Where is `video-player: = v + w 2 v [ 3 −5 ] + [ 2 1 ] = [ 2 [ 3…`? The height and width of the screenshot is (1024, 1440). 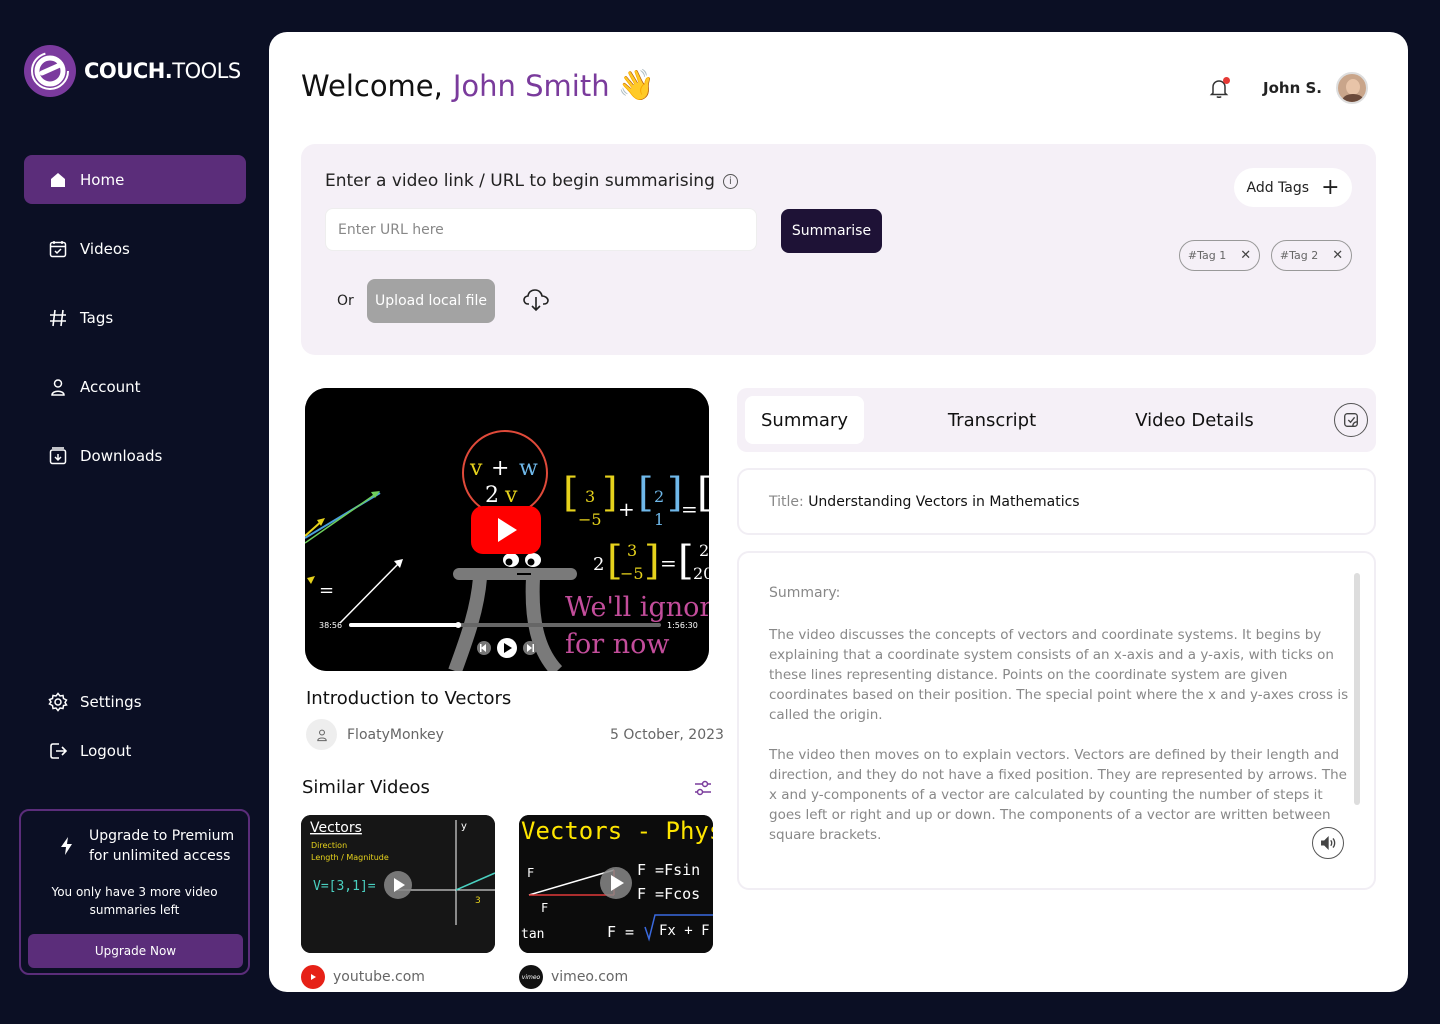
video-player: = v + w 2 v [ 3 −5 ] + [ 2 1 ] = [ 2 [ 3… is located at coordinates (507, 529).